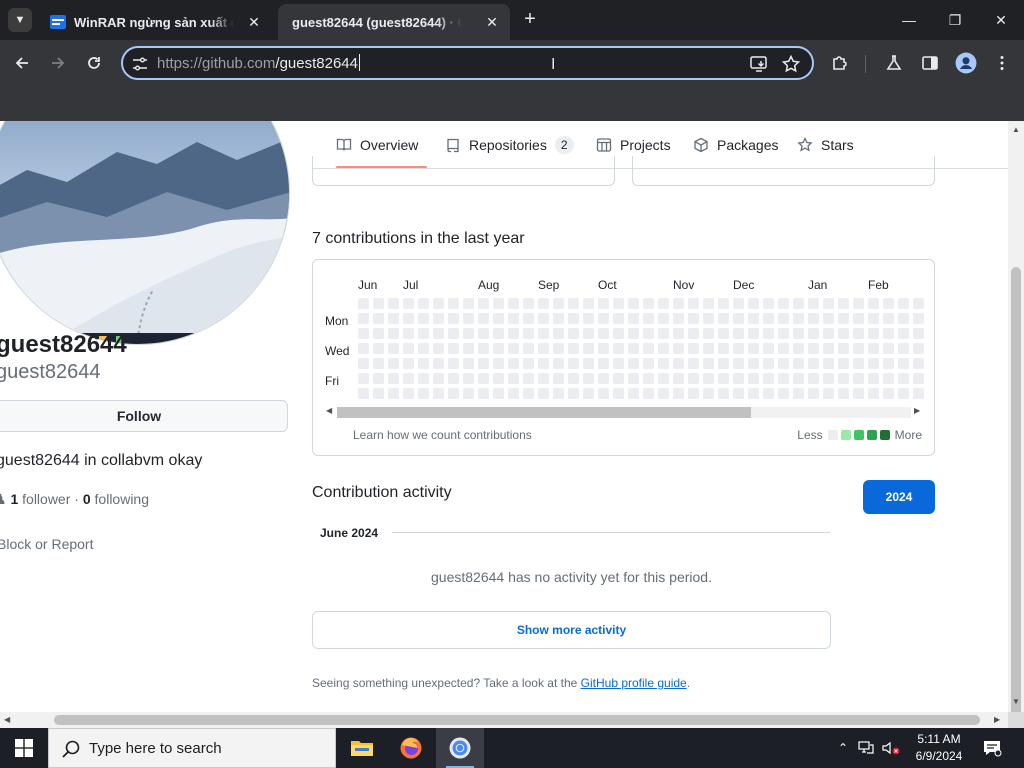 The height and width of the screenshot is (768, 1024). Describe the element at coordinates (258, 63) in the screenshot. I see `url-text: https://github.com/guest82644` at that location.